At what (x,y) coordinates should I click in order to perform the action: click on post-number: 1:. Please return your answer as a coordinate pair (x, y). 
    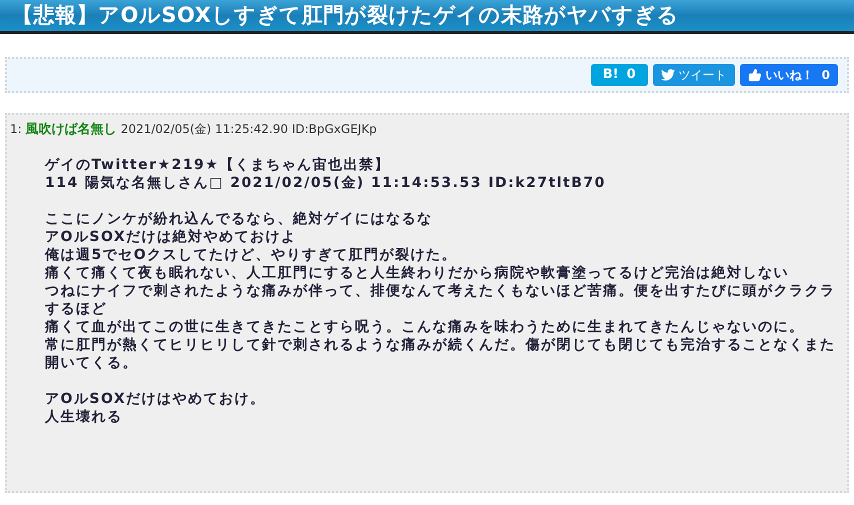
    Looking at the image, I should click on (16, 129).